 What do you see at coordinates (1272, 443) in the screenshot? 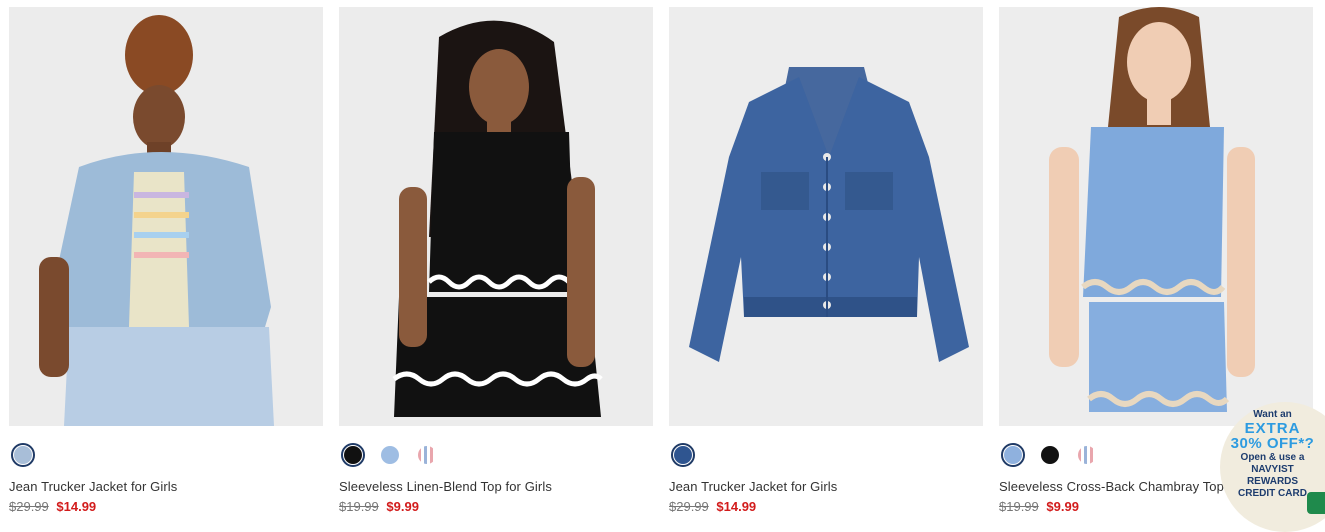
I see `promo-line: 30% OFF*?` at bounding box center [1272, 443].